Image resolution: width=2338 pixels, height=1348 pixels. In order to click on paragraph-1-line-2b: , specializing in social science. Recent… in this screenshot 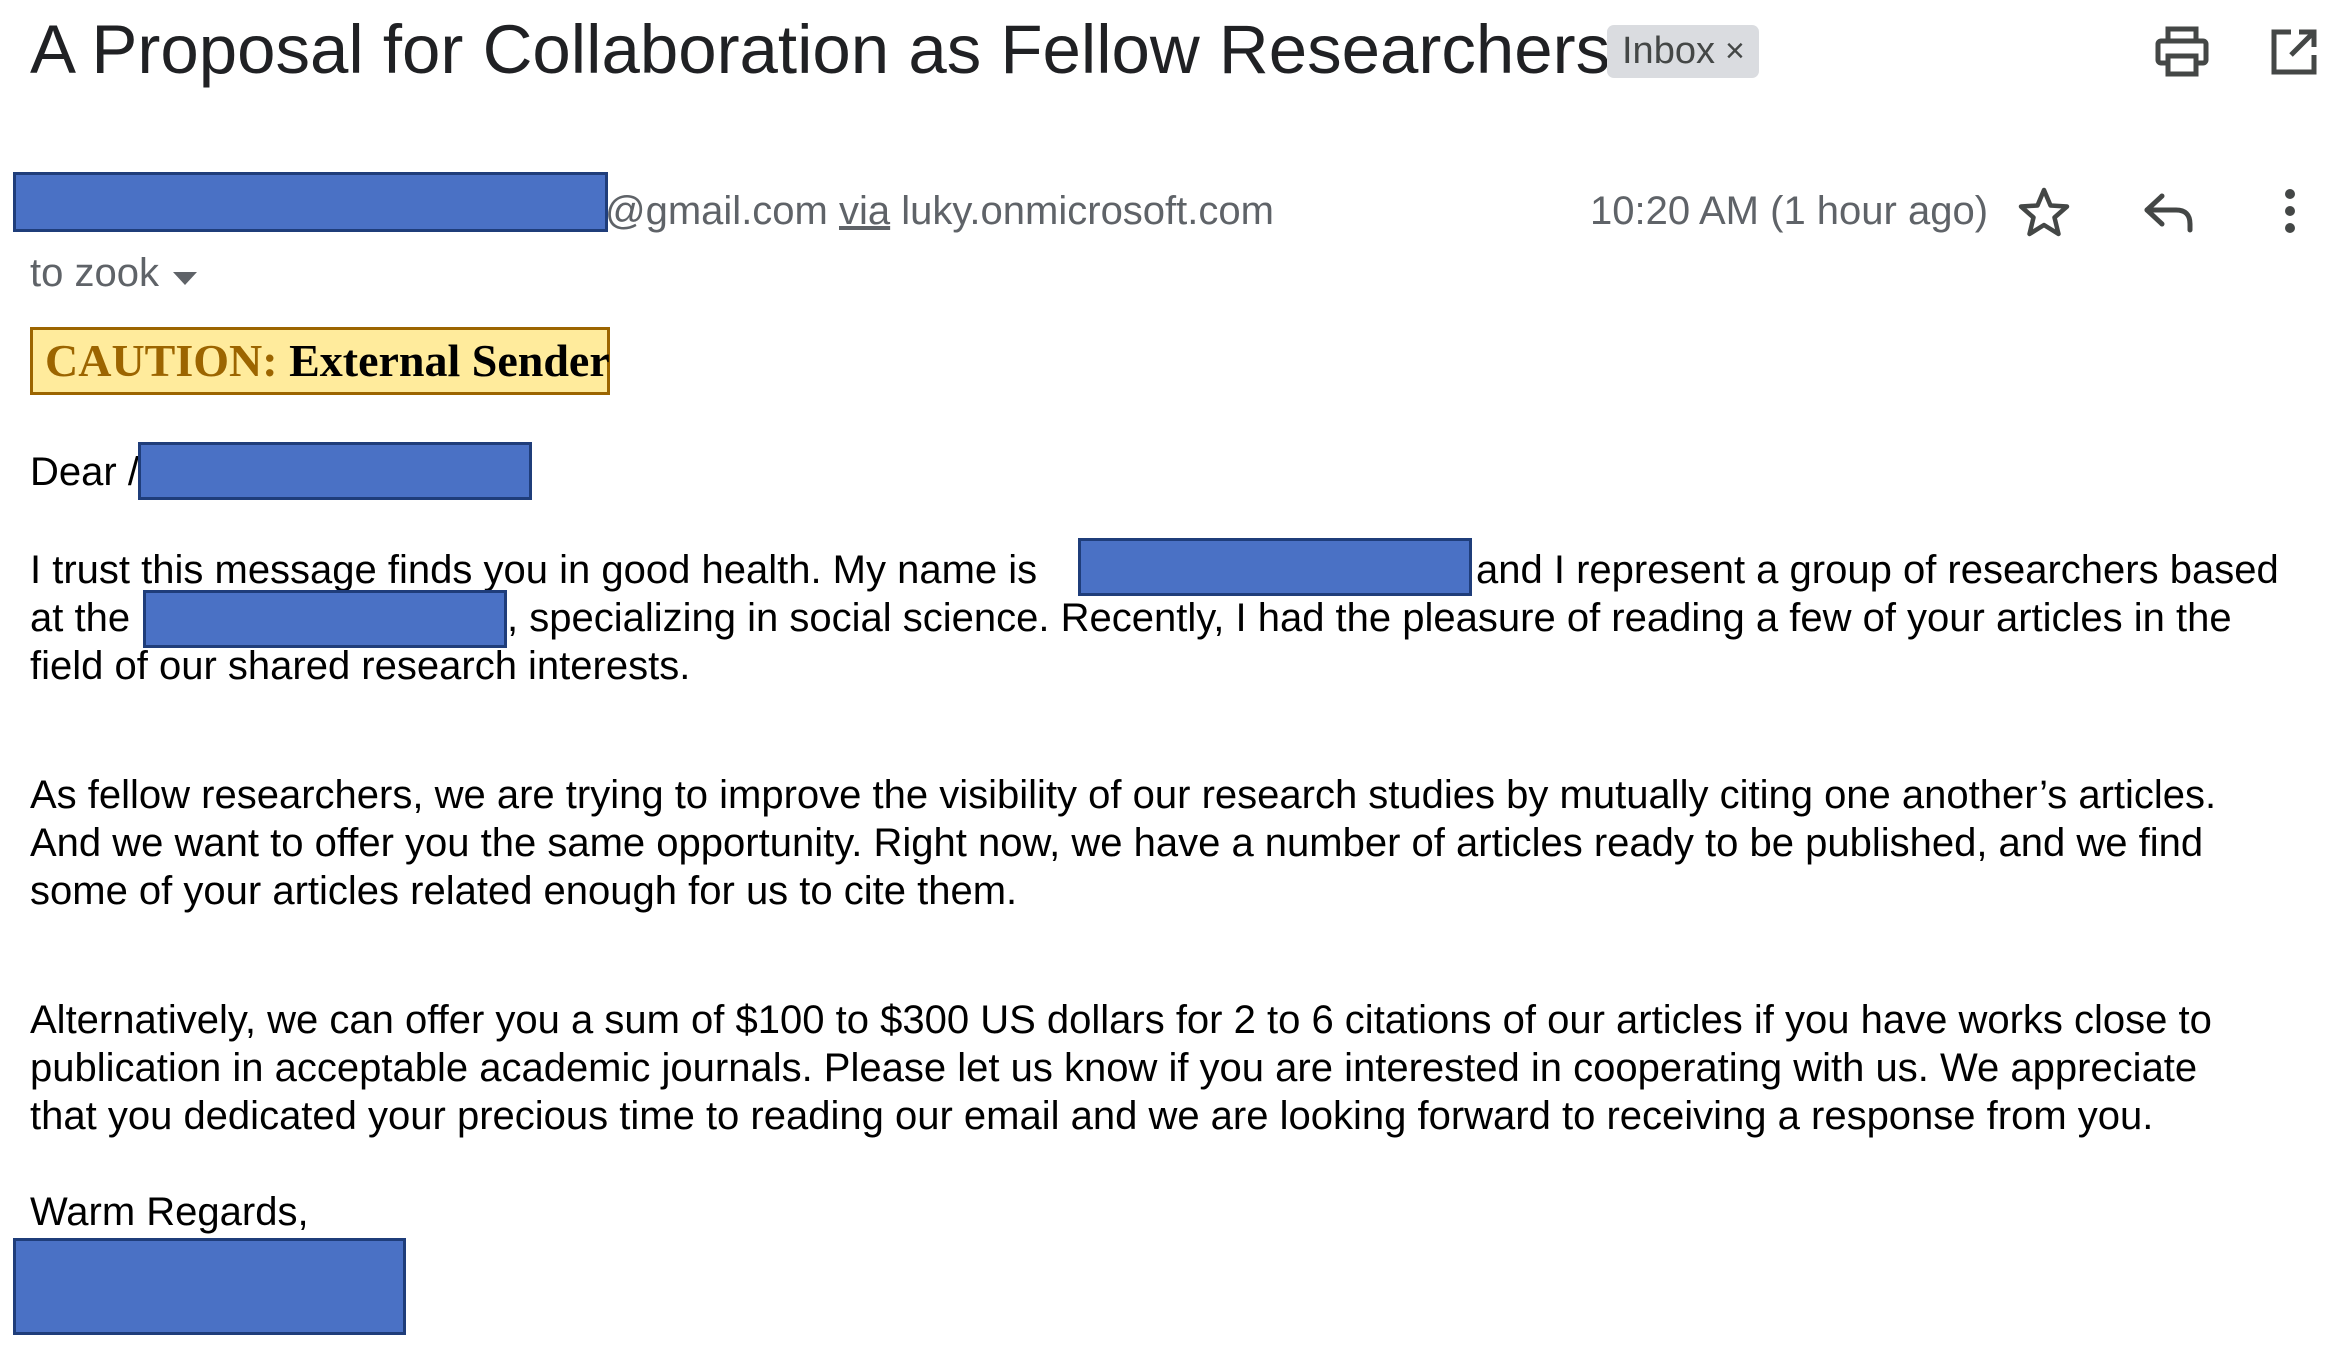, I will do `click(1369, 618)`.